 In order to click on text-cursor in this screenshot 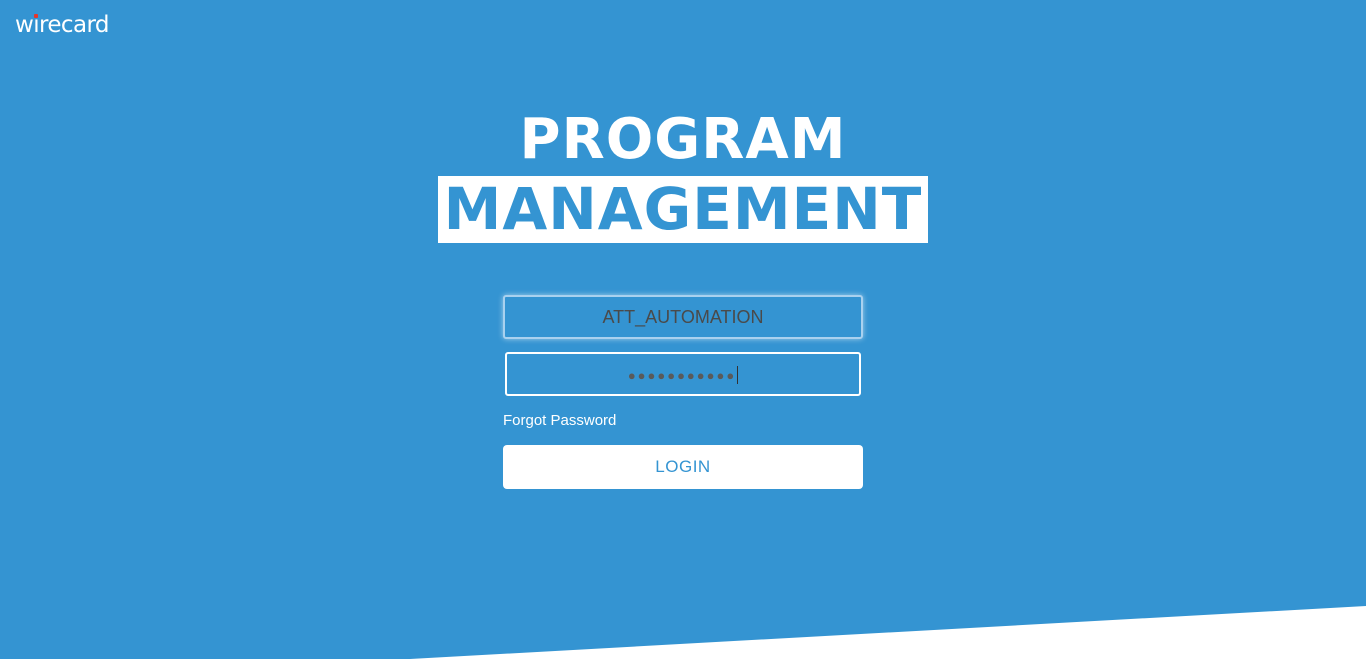, I will do `click(738, 375)`.